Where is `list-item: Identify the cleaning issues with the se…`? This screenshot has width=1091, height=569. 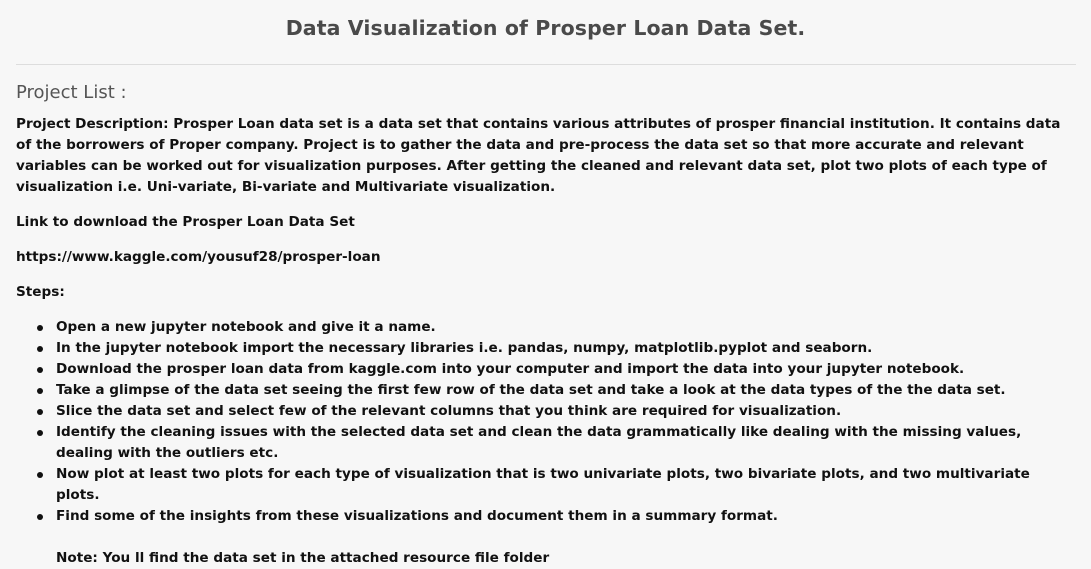 list-item: Identify the cleaning issues with the se… is located at coordinates (557, 443).